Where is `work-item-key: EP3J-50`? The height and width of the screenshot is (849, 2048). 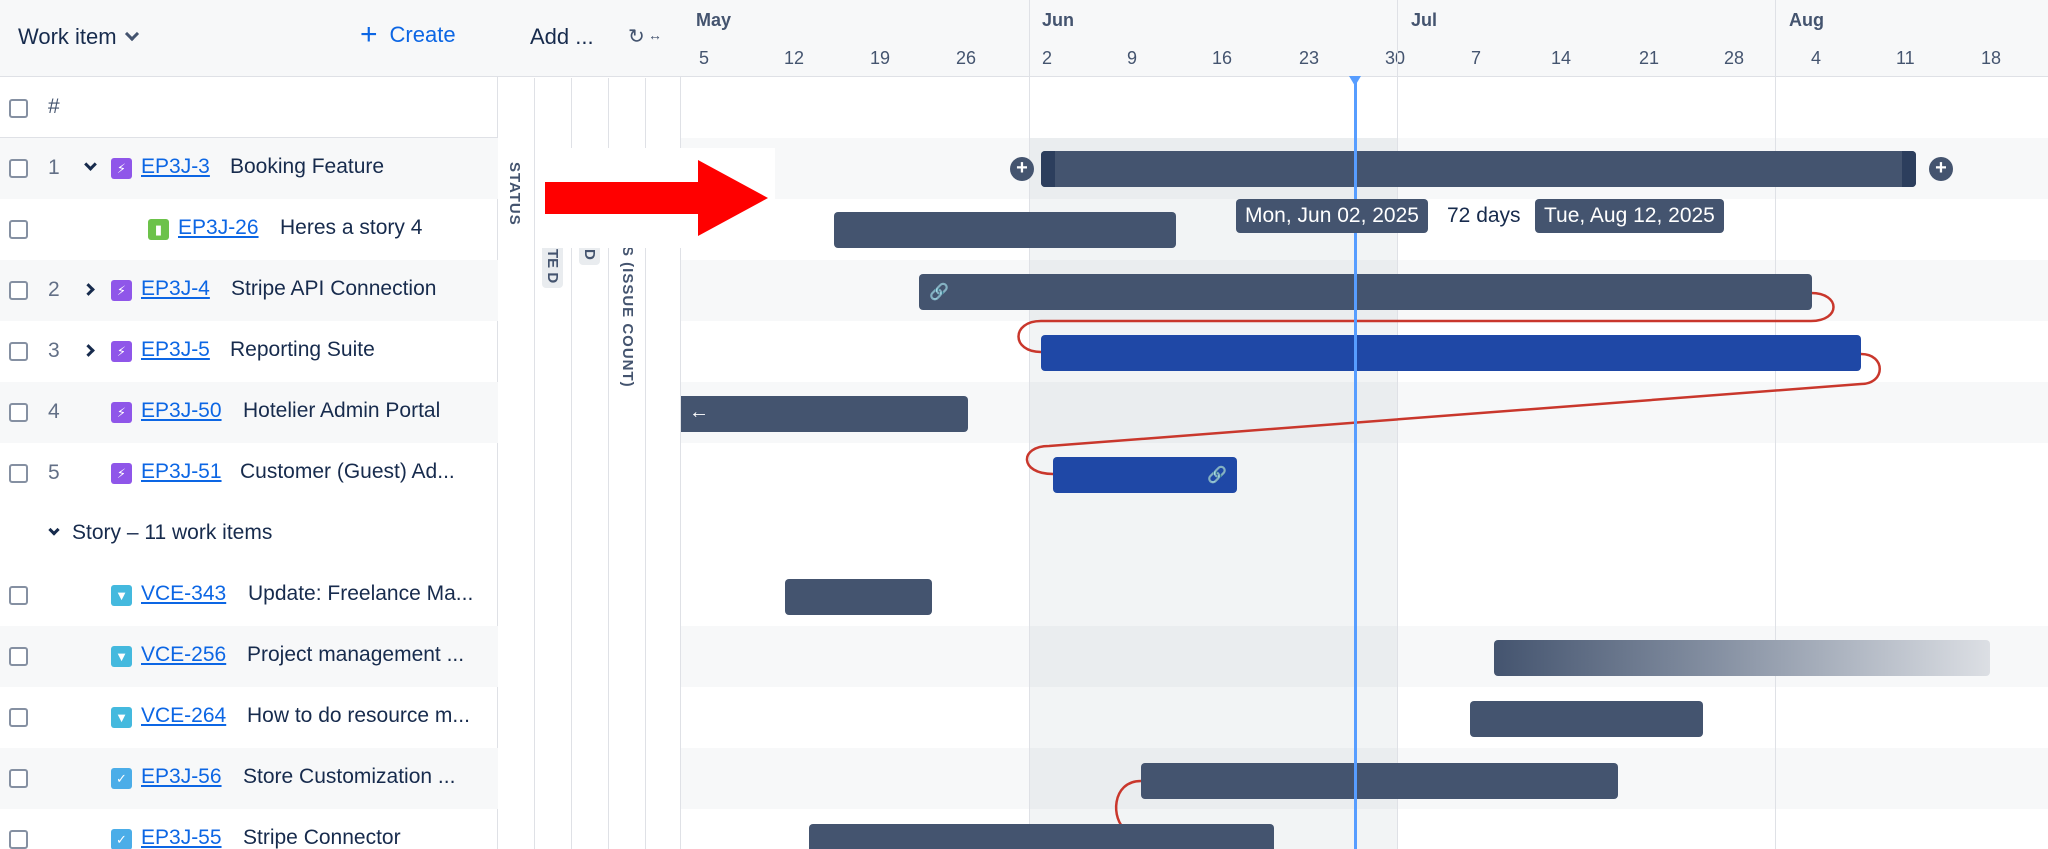
work-item-key: EP3J-50 is located at coordinates (181, 411).